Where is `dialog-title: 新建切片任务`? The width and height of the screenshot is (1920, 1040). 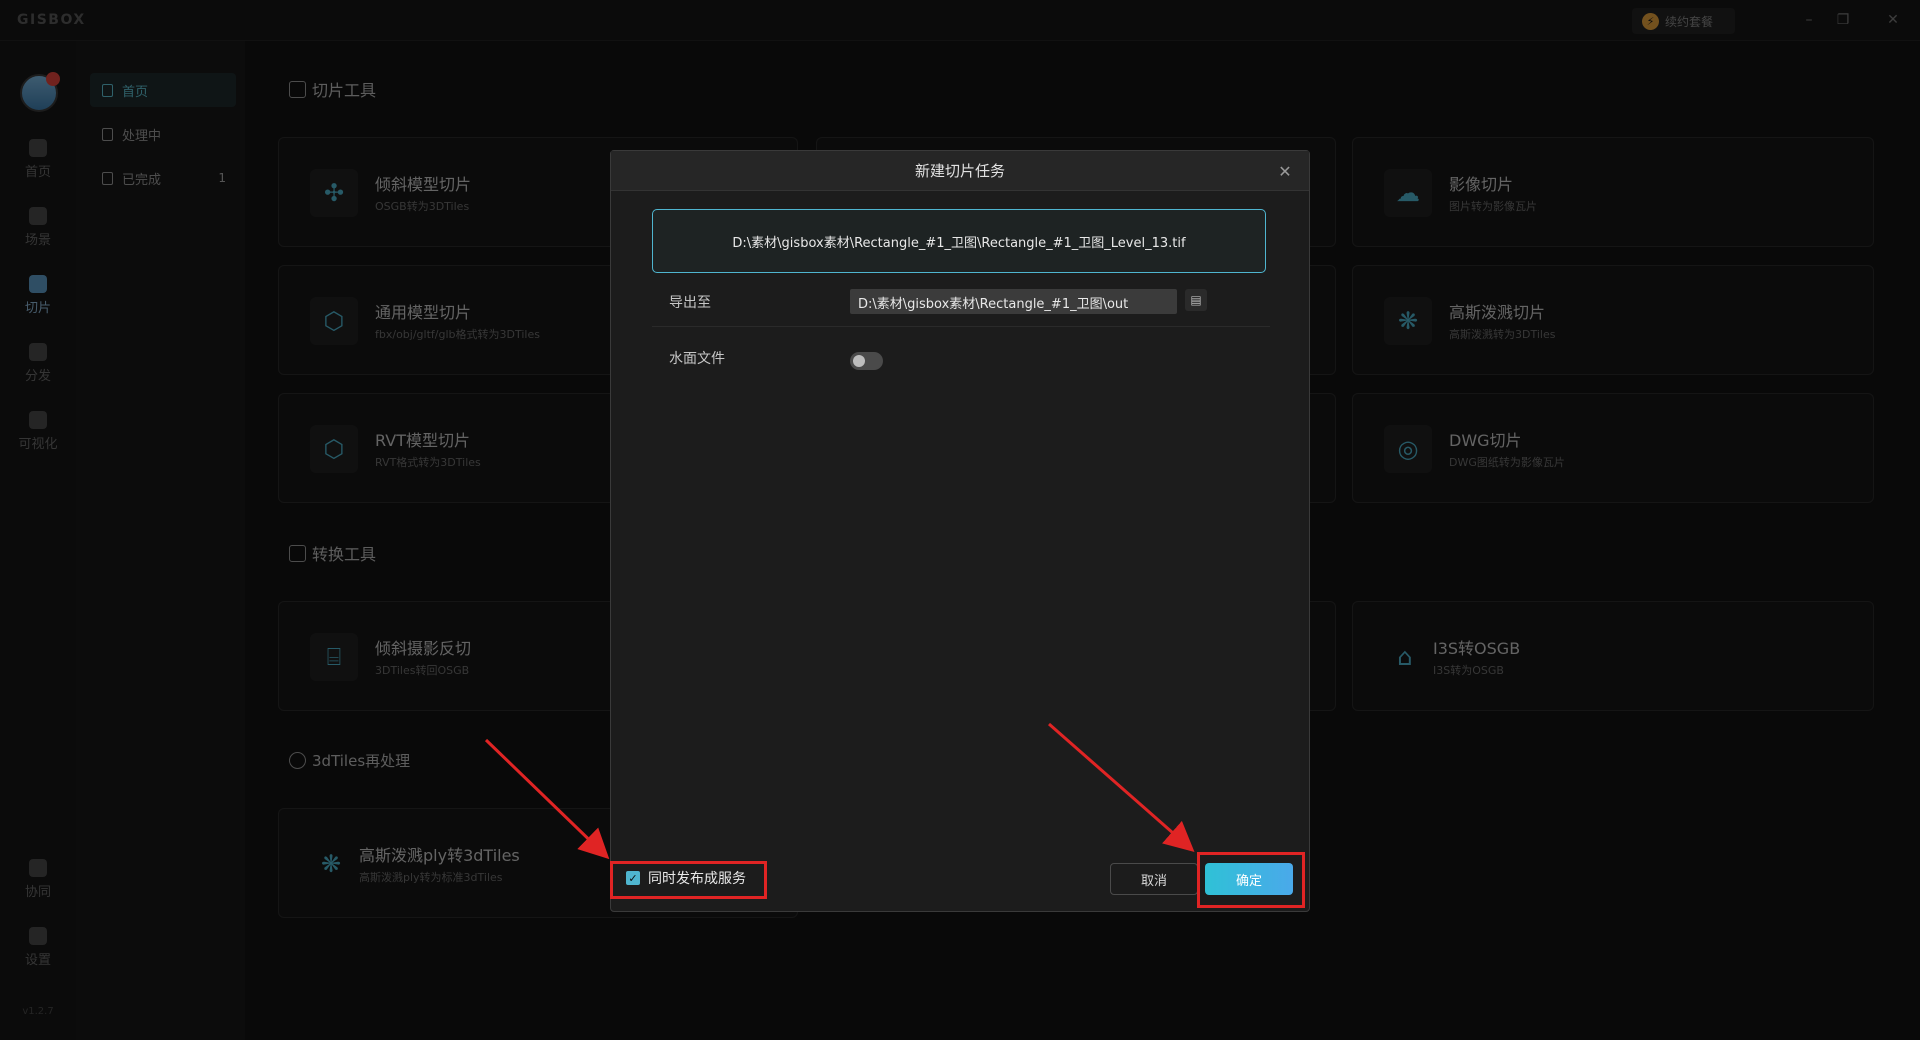
dialog-title: 新建切片任务 is located at coordinates (959, 171).